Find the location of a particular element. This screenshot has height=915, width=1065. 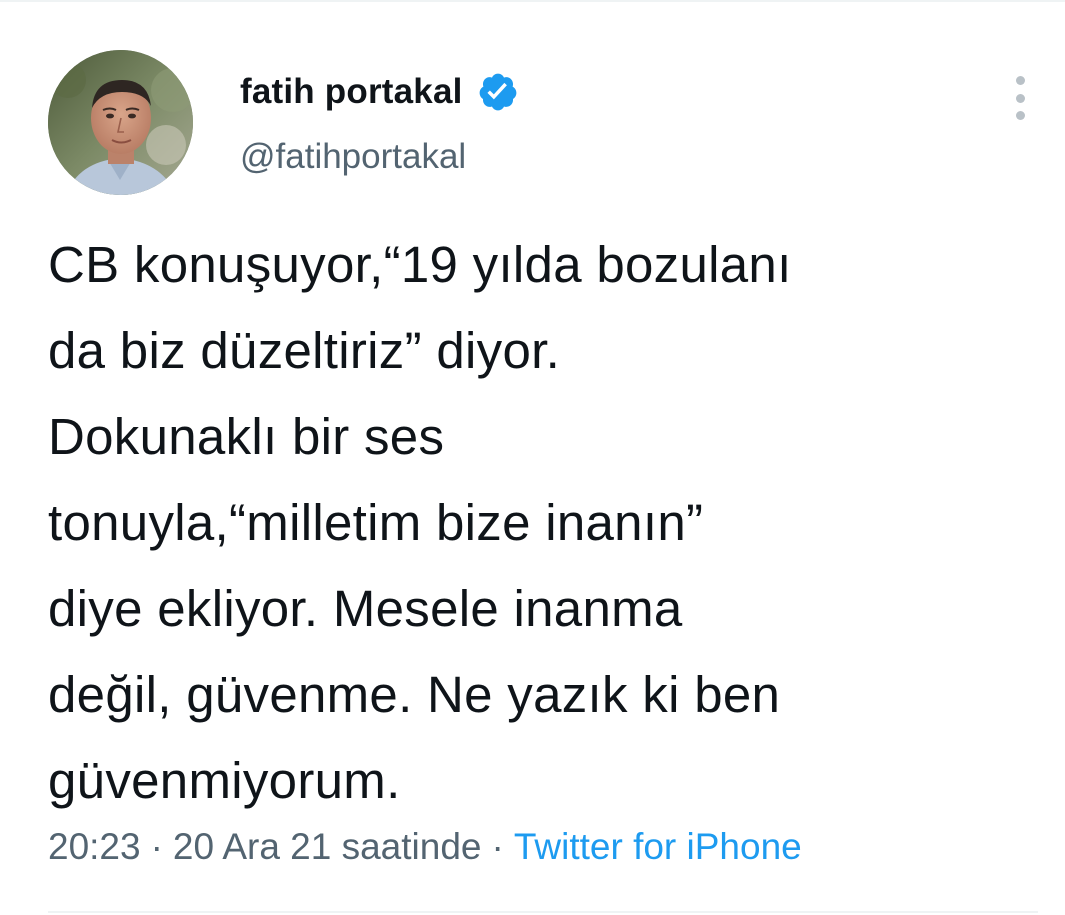

tweet-text-line: güvenmiyorum. is located at coordinates (224, 780).